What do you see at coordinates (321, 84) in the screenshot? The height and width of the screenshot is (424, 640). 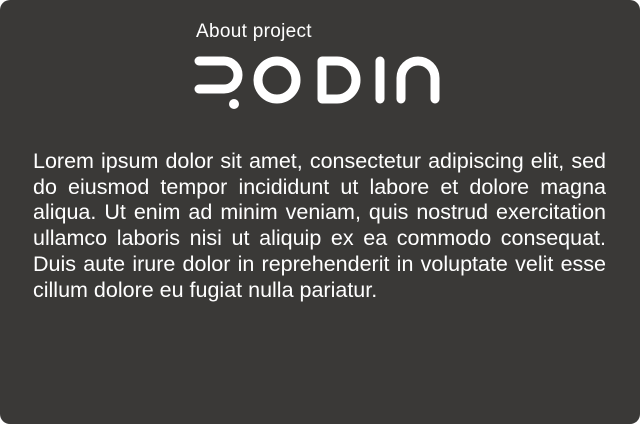 I see `rodin-logo` at bounding box center [321, 84].